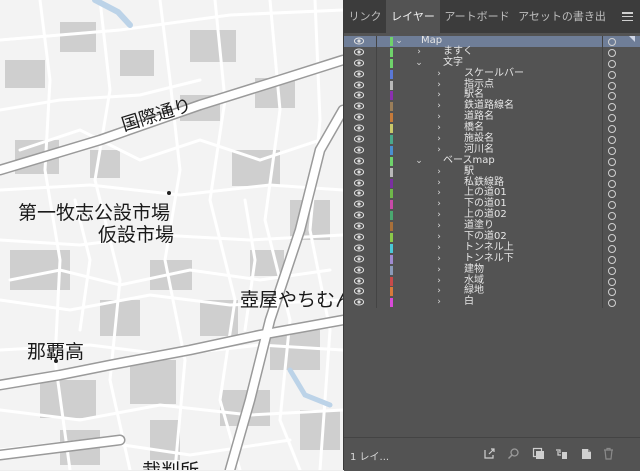 This screenshot has height=471, width=640. I want to click on layer-row: › ますく, so click(492, 52).